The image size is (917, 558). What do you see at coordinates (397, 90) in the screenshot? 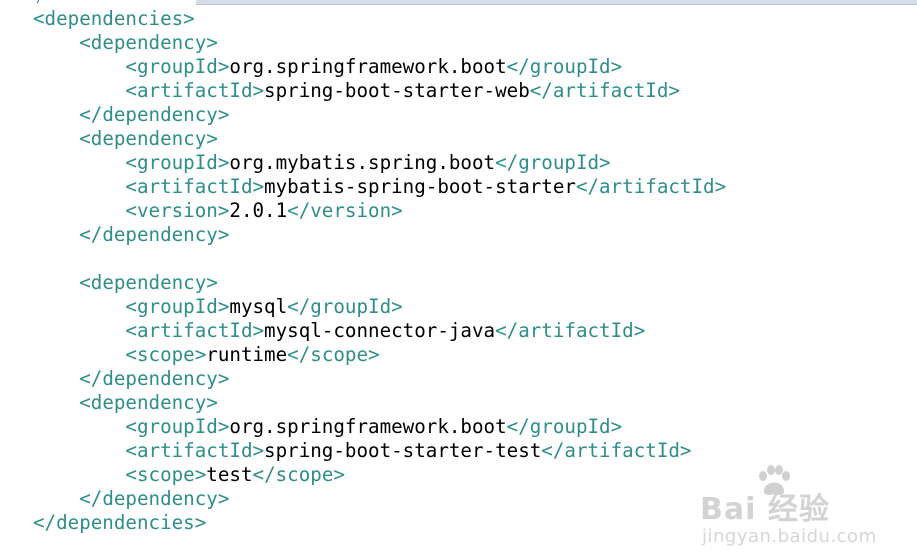
I see `xml-text-value: spring-boot-starter-web` at bounding box center [397, 90].